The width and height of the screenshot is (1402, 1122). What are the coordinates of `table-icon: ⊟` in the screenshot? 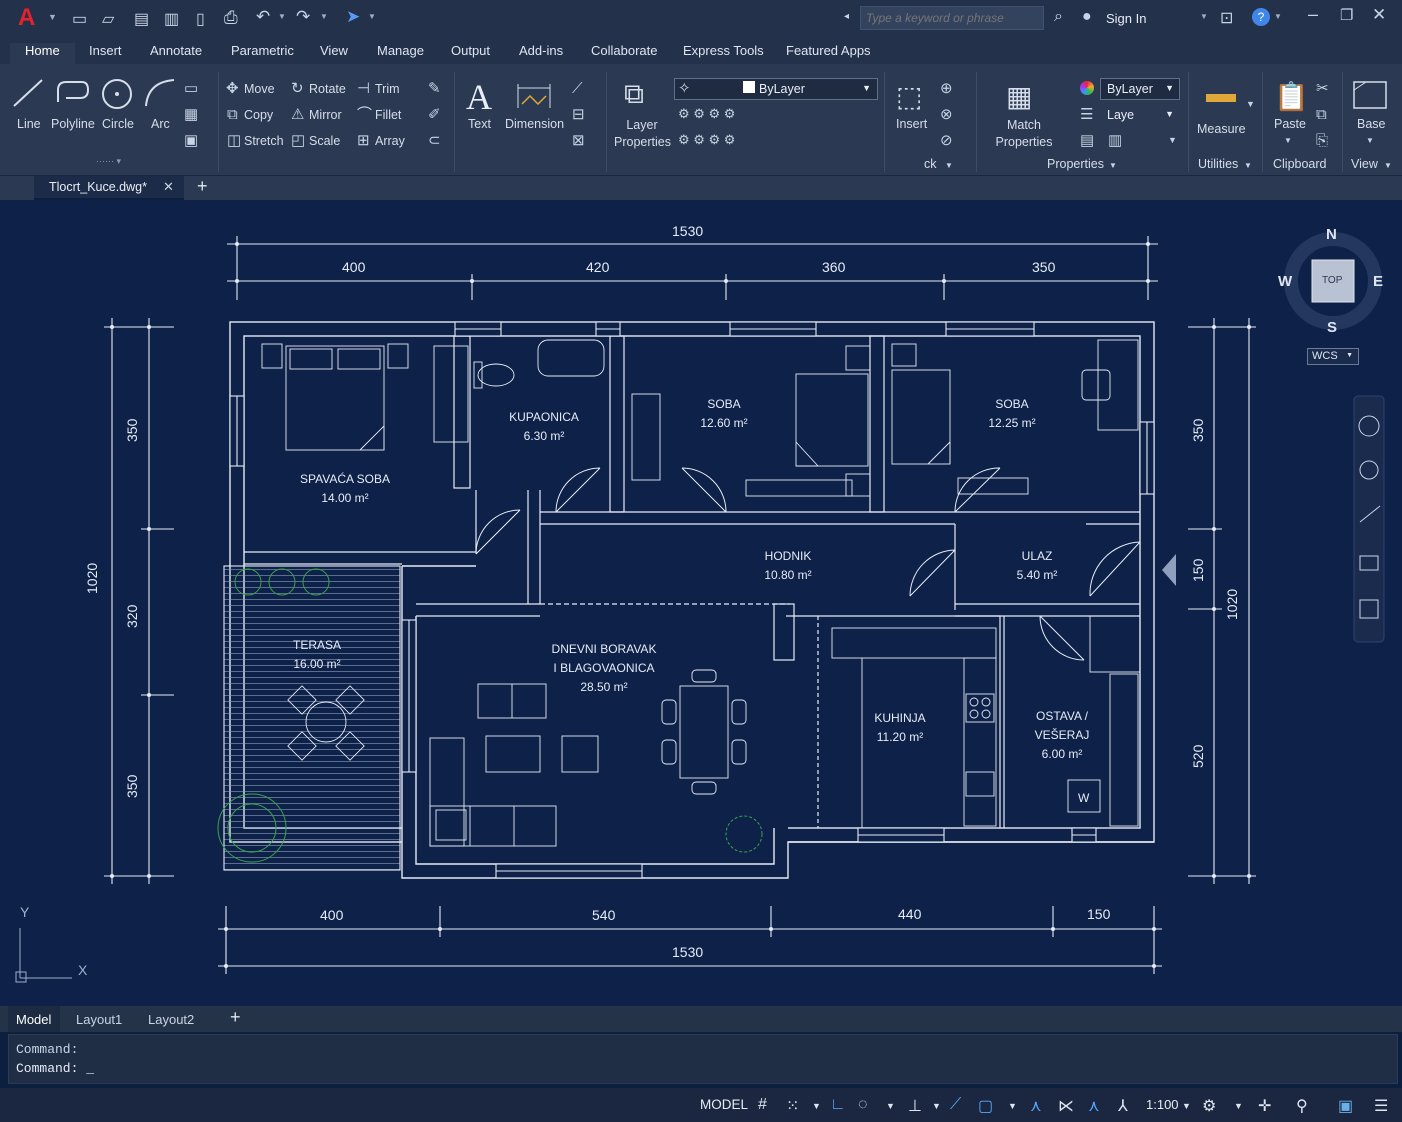 It's located at (578, 114).